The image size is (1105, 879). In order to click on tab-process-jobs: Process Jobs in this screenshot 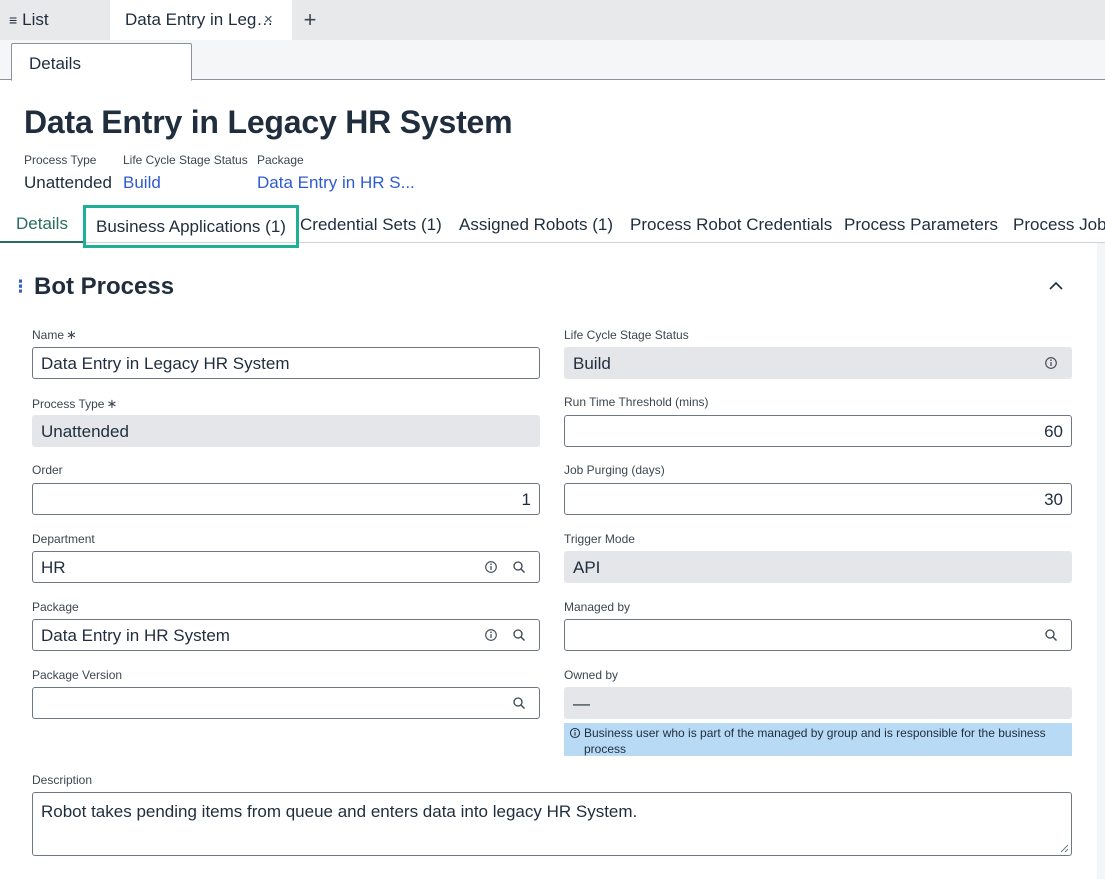, I will do `click(1059, 224)`.